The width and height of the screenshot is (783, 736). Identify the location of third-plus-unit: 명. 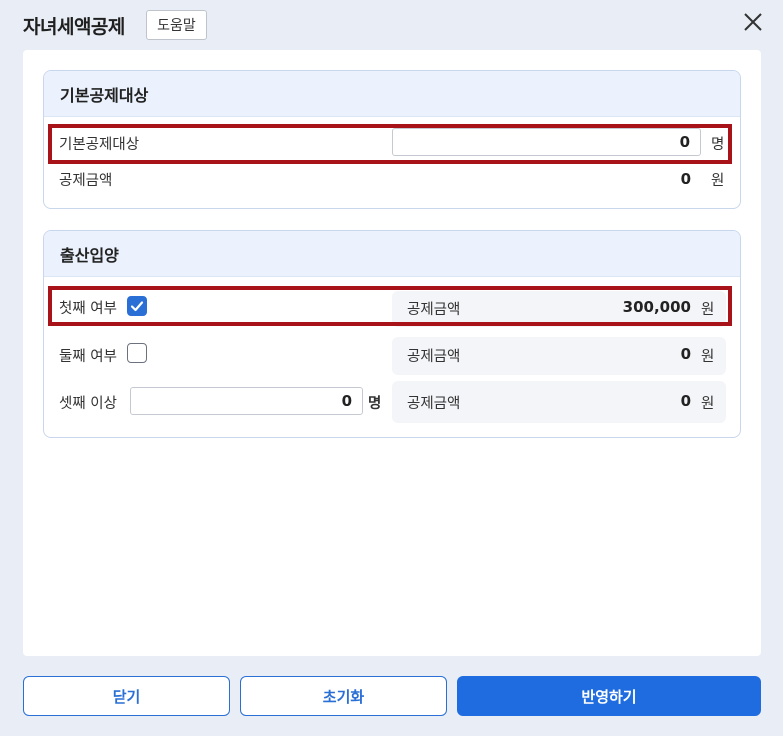
(375, 404).